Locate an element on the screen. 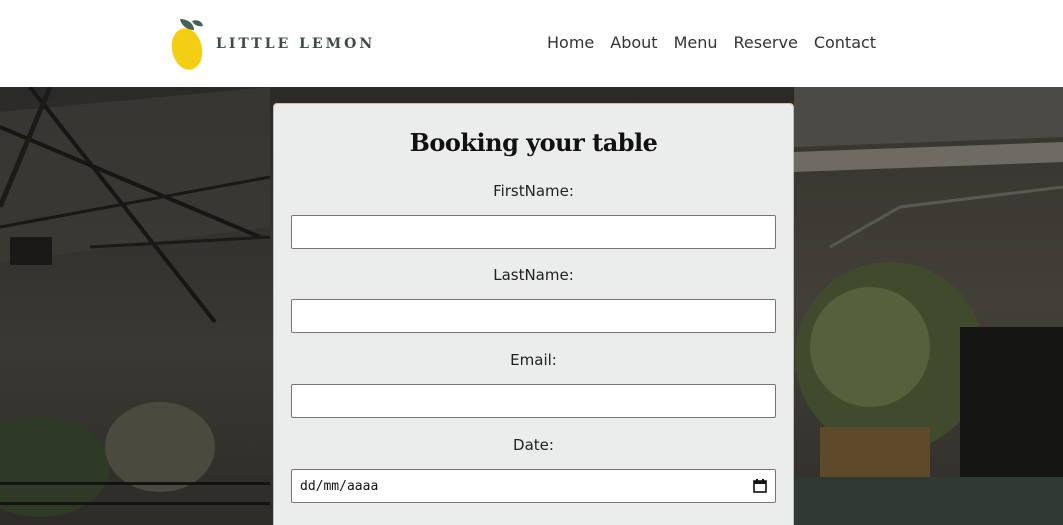  last-name-label: LastName: is located at coordinates (533, 275).